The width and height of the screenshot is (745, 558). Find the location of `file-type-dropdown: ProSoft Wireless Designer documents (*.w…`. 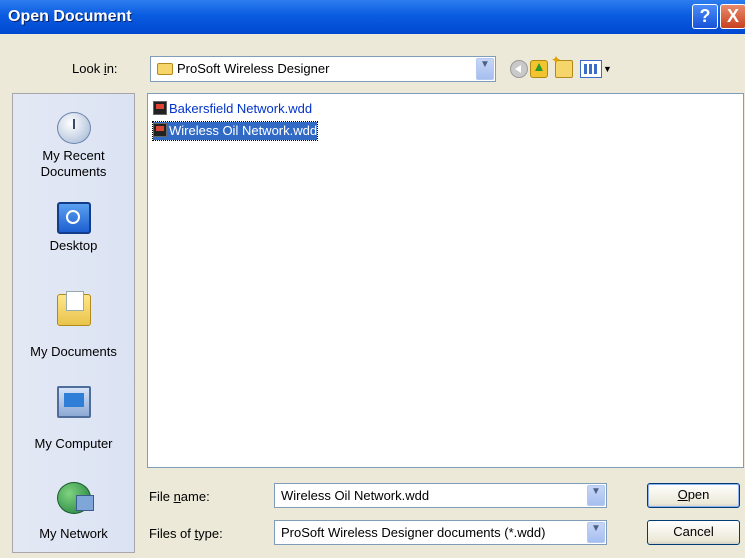

file-type-dropdown: ProSoft Wireless Designer documents (*.w… is located at coordinates (440, 532).